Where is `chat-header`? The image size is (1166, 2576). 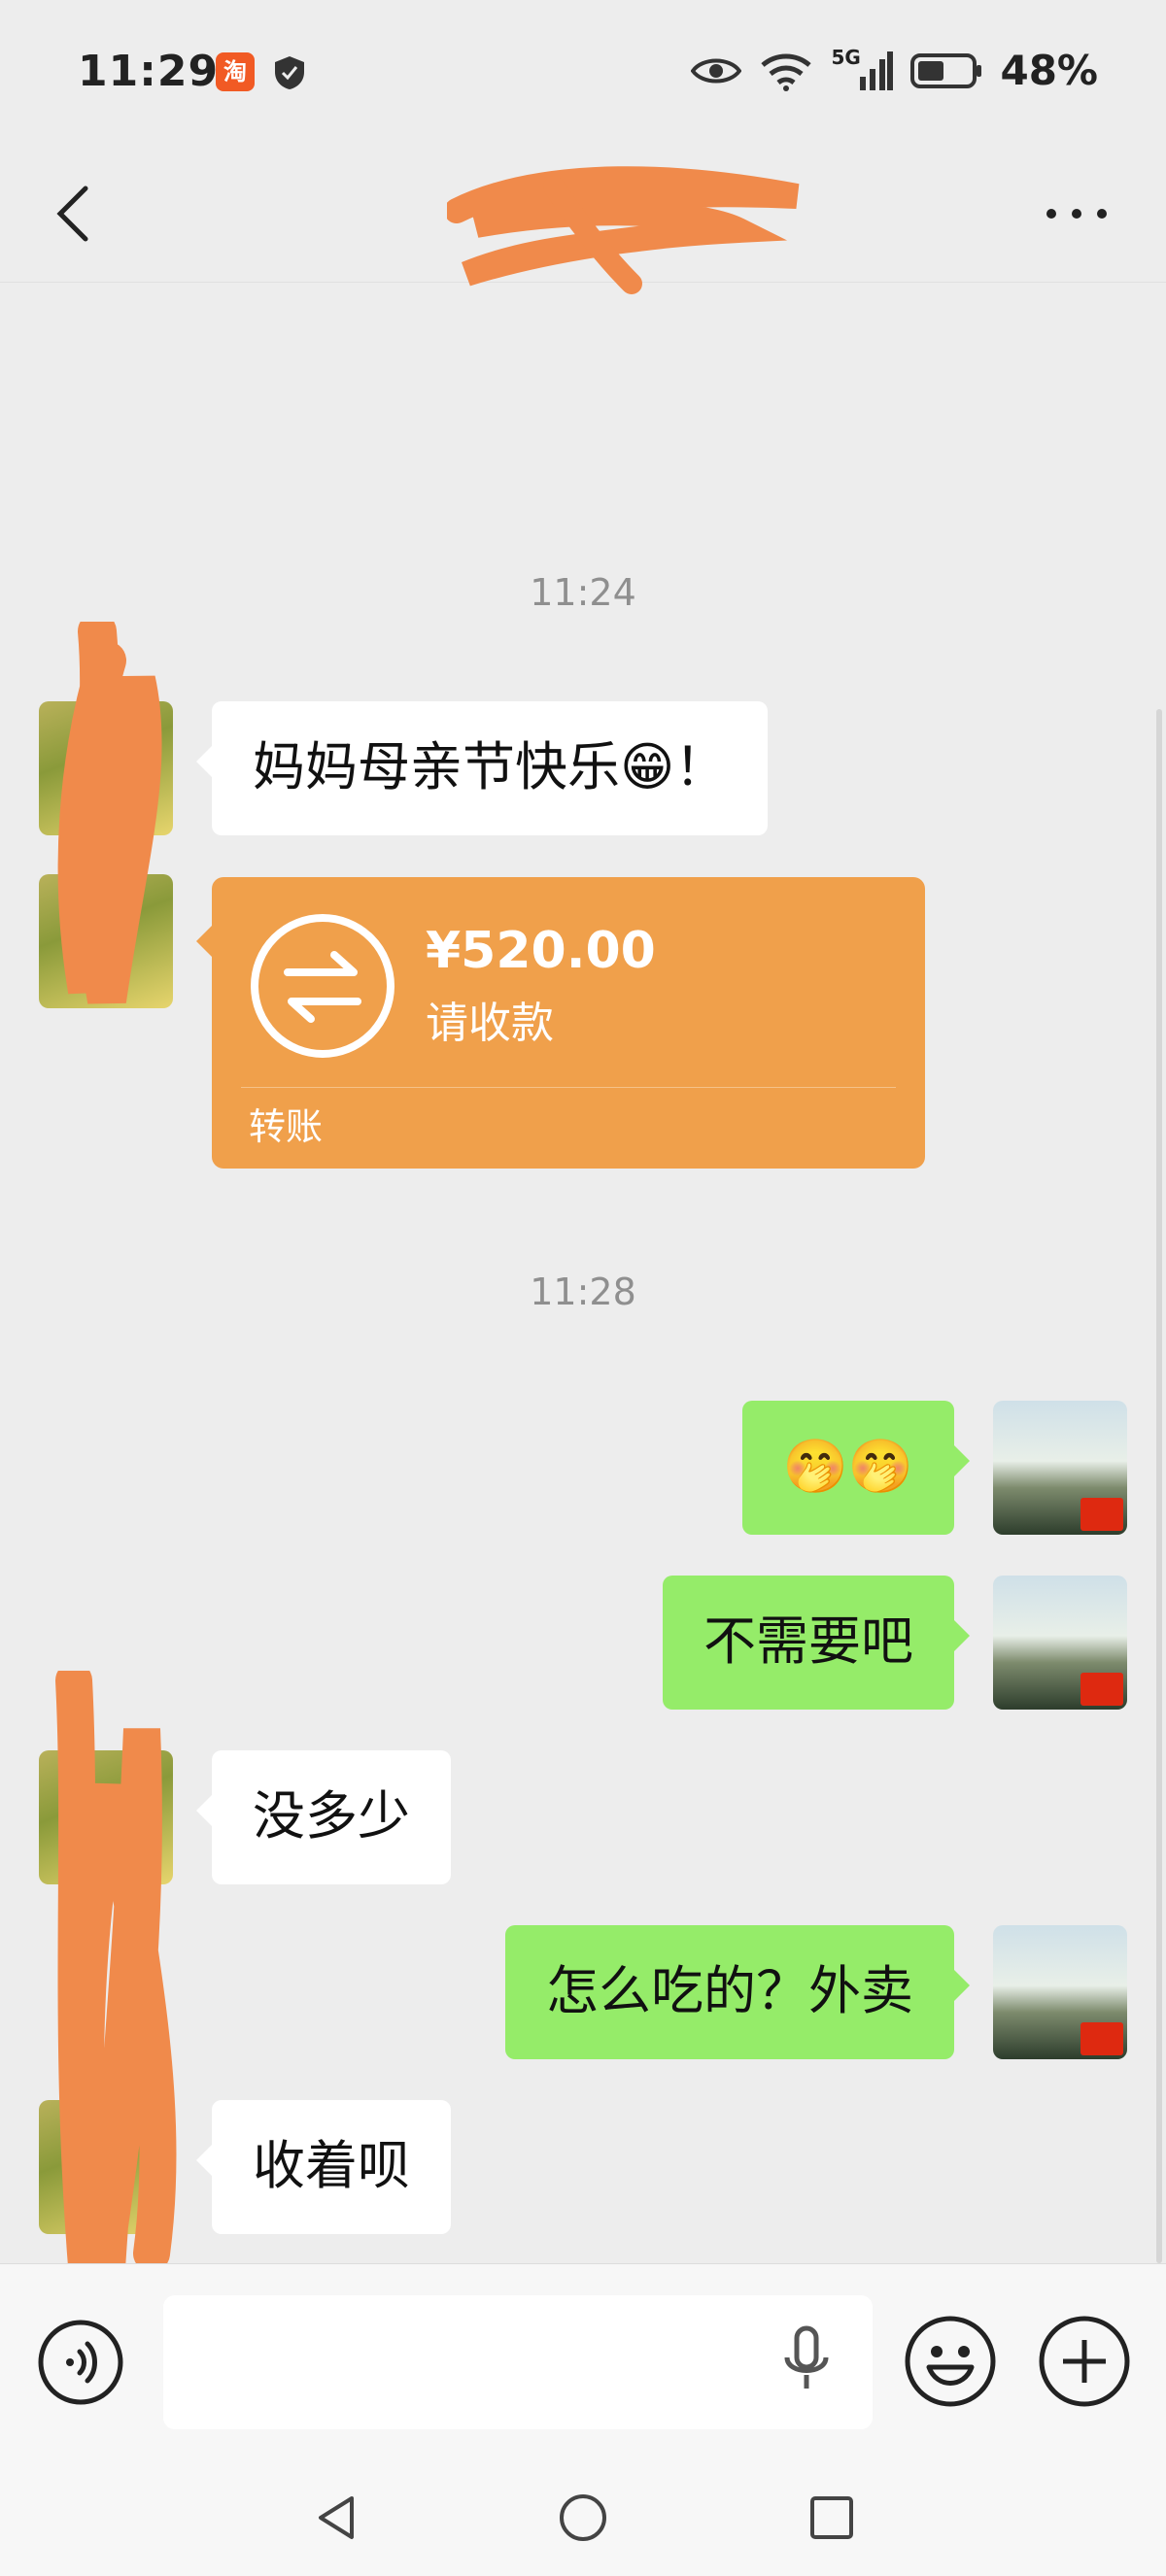 chat-header is located at coordinates (583, 220).